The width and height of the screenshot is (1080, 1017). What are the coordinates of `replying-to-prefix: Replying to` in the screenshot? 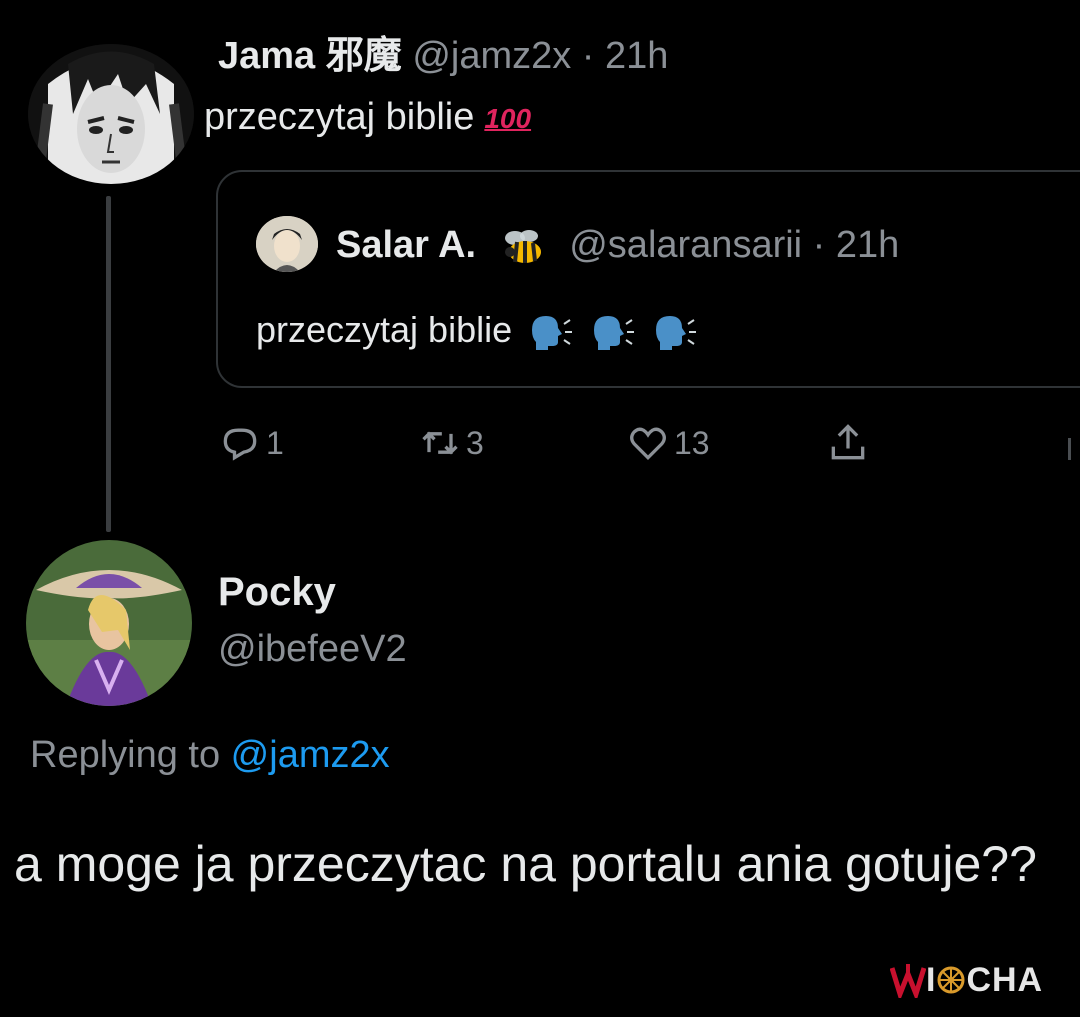 It's located at (130, 755).